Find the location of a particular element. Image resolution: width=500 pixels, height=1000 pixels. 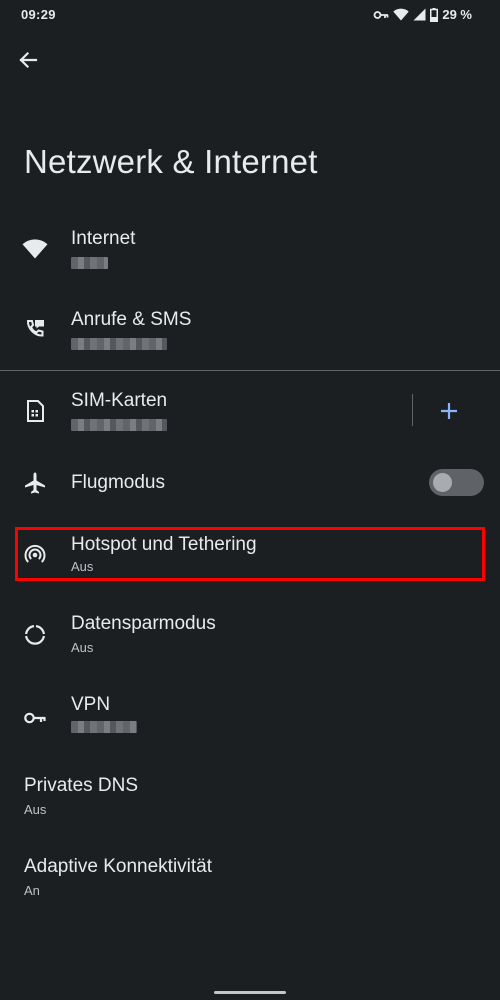

item-title: Privates DNS is located at coordinates (81, 785).